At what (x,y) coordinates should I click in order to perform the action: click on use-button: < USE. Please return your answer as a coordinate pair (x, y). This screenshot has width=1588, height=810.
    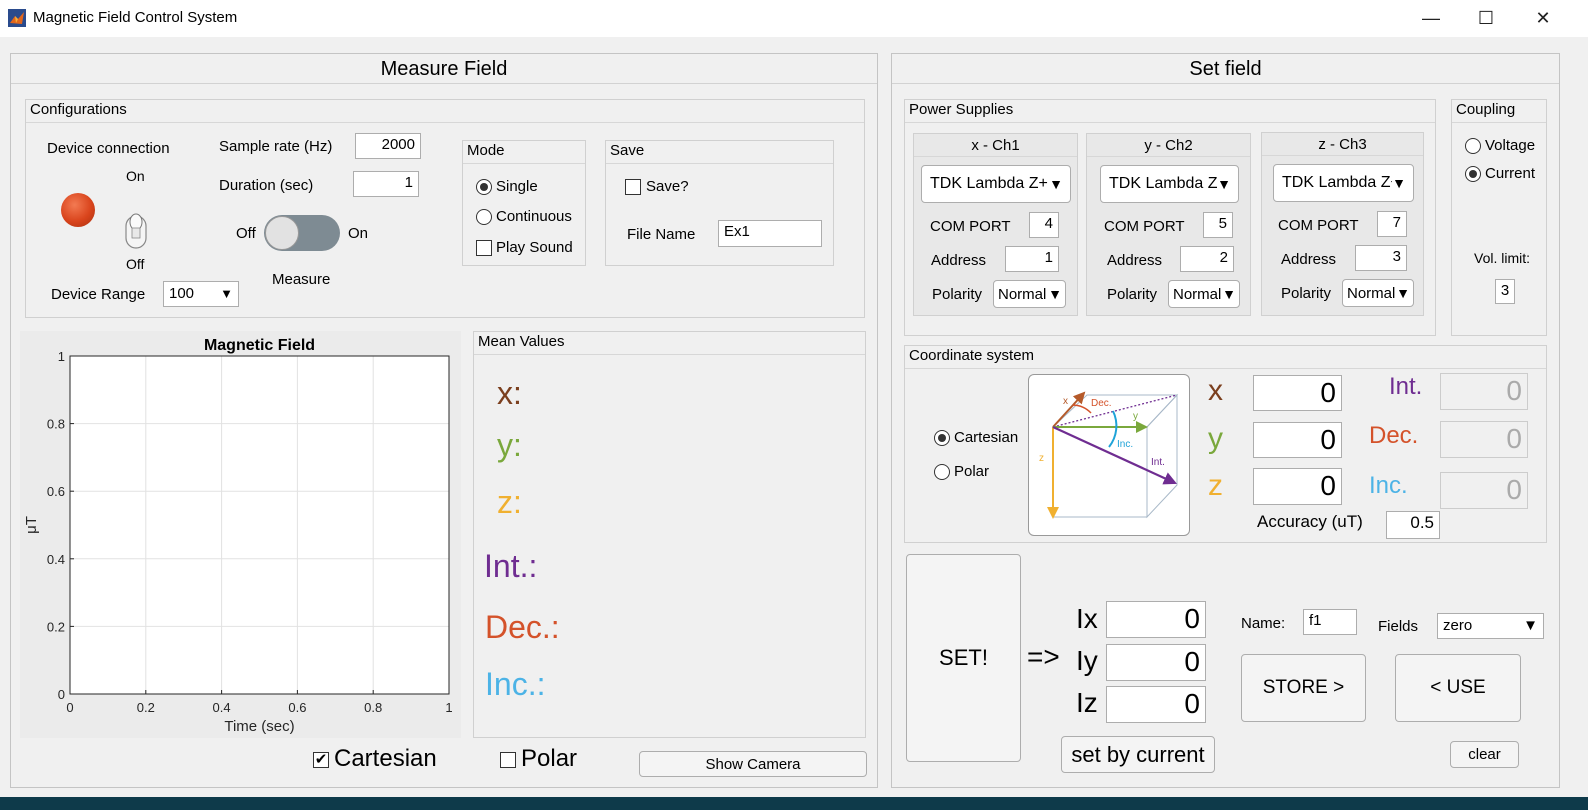
    Looking at the image, I should click on (1458, 688).